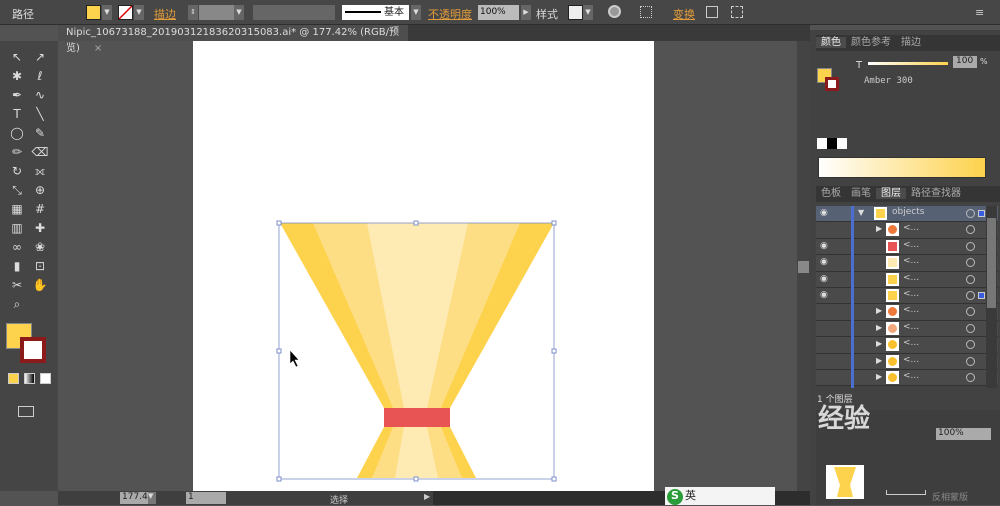  I want to click on tab-layers: 图层, so click(891, 193).